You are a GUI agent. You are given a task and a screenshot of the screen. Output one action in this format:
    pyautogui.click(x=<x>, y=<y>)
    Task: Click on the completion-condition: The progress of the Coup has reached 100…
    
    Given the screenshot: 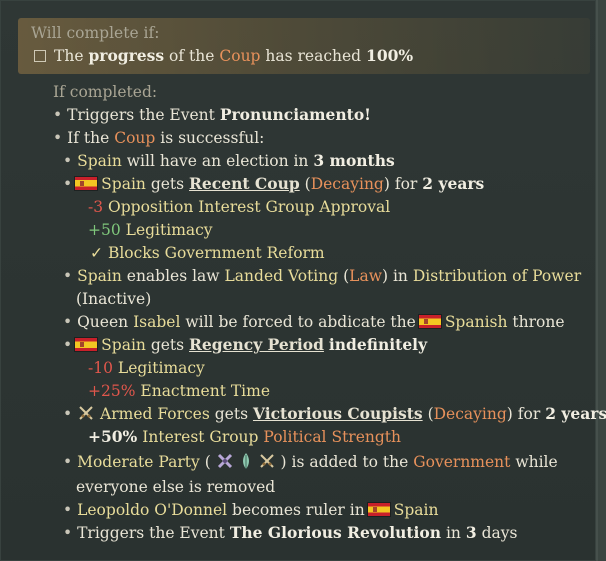 What is the action you would take?
    pyautogui.click(x=223, y=56)
    